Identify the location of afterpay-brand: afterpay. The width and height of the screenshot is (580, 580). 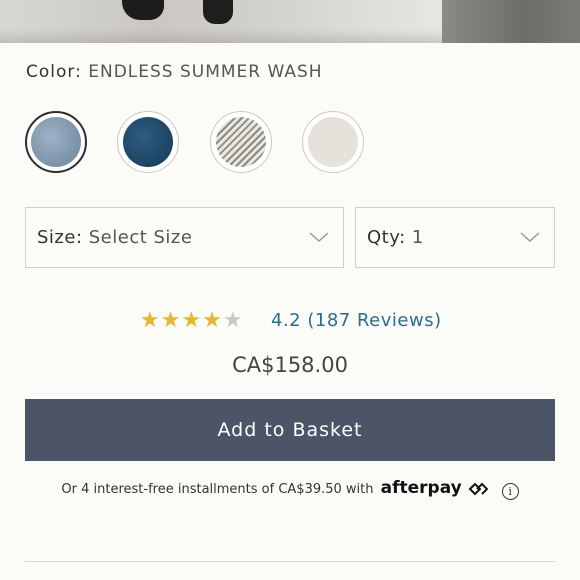
(421, 488).